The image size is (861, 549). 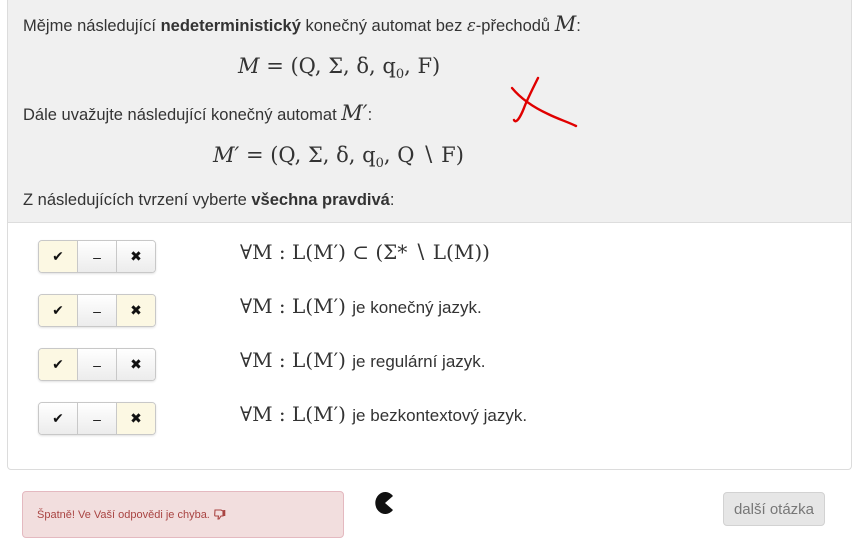 I want to click on option-row-1: ✔ – ✖ ∀M : L(M′) ⊂ (Σ* ∖ L(M)), so click(x=429, y=260).